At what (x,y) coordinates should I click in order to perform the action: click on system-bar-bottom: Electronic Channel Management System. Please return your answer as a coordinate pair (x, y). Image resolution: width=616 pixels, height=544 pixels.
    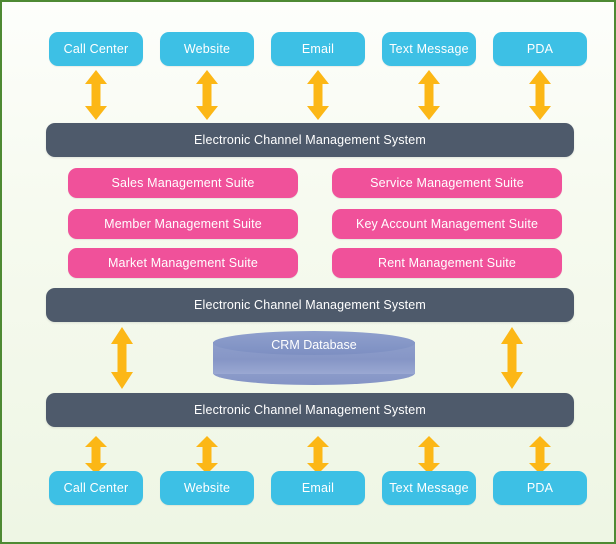
    Looking at the image, I should click on (310, 410).